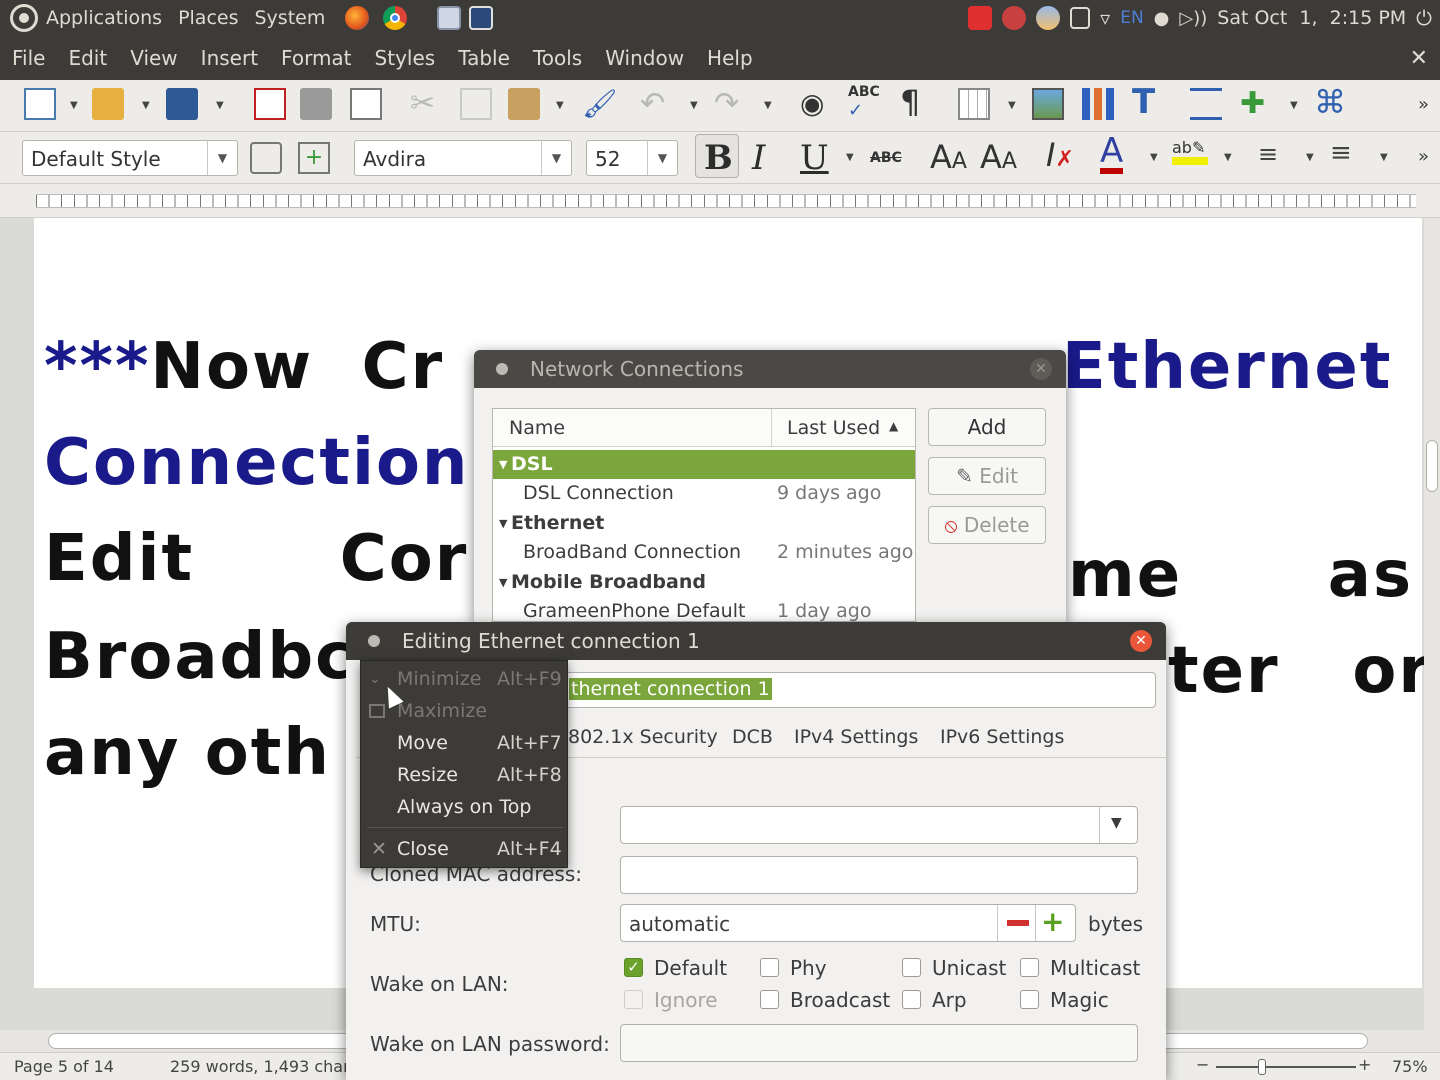 Image resolution: width=1440 pixels, height=1080 pixels. Describe the element at coordinates (1202, 1064) in the screenshot. I see `zoom-out-icon: −` at that location.